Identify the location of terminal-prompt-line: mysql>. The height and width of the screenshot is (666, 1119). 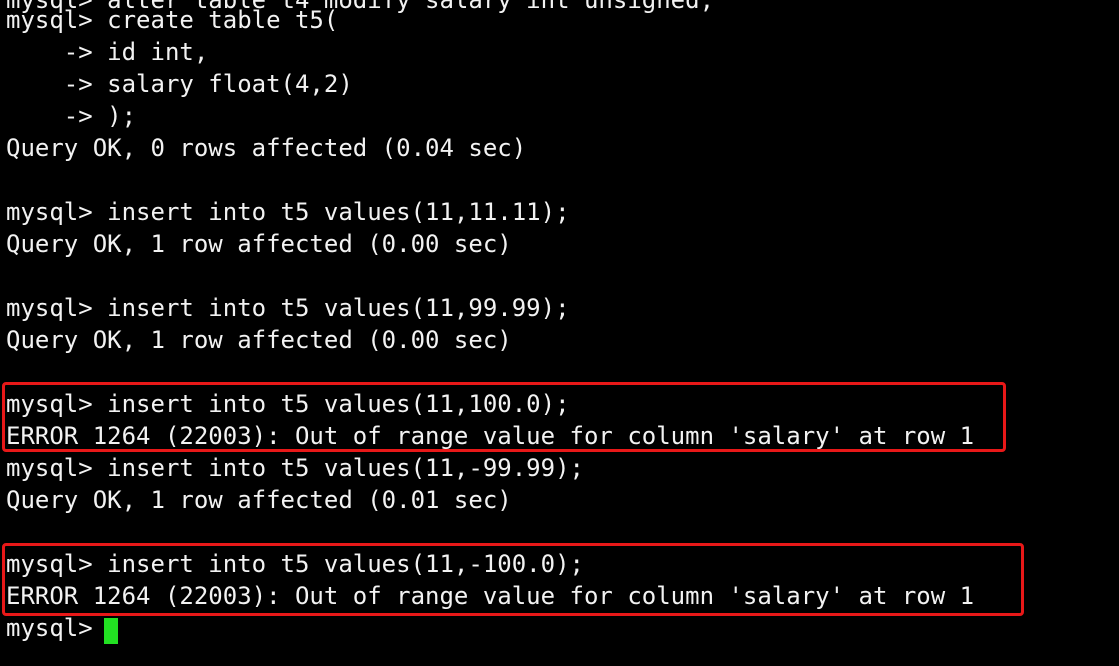
(56, 628).